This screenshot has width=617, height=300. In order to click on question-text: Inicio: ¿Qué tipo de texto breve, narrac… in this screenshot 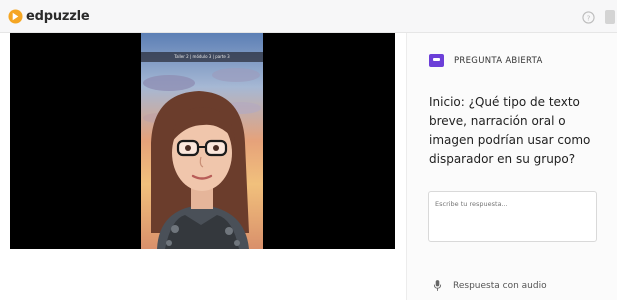, I will do `click(510, 130)`.